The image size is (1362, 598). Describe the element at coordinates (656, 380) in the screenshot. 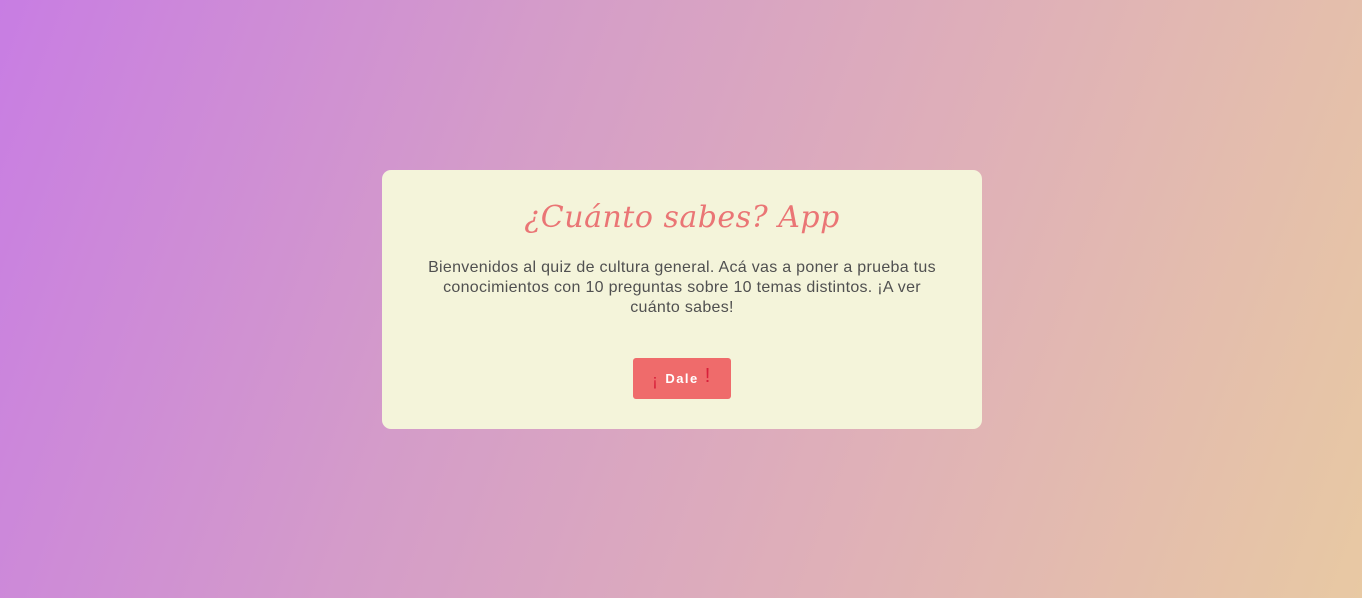

I see `open-exclamation-icon: ¡` at that location.